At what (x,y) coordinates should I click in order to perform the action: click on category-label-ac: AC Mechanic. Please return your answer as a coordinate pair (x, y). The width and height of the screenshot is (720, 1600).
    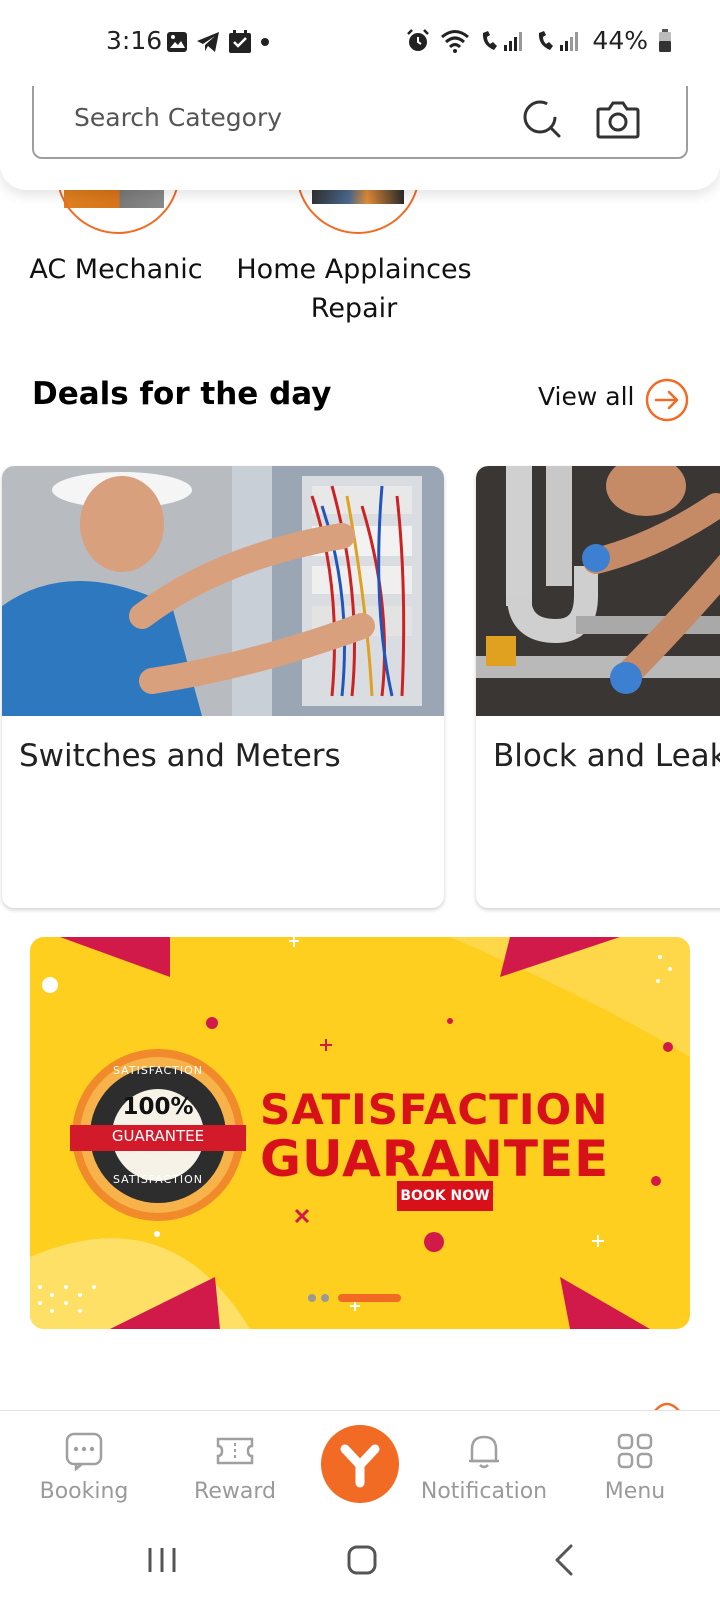
    Looking at the image, I should click on (116, 269).